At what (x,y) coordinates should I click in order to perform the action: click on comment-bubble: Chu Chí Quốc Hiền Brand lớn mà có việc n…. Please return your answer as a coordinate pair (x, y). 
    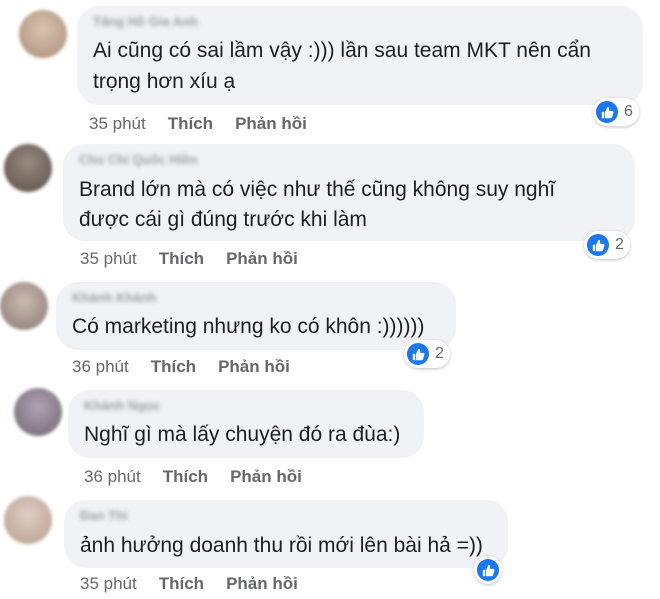
    Looking at the image, I should click on (349, 192).